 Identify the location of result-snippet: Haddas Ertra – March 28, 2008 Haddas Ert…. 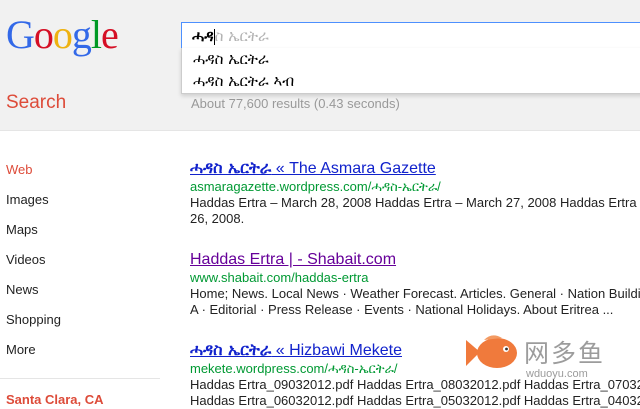
(415, 211).